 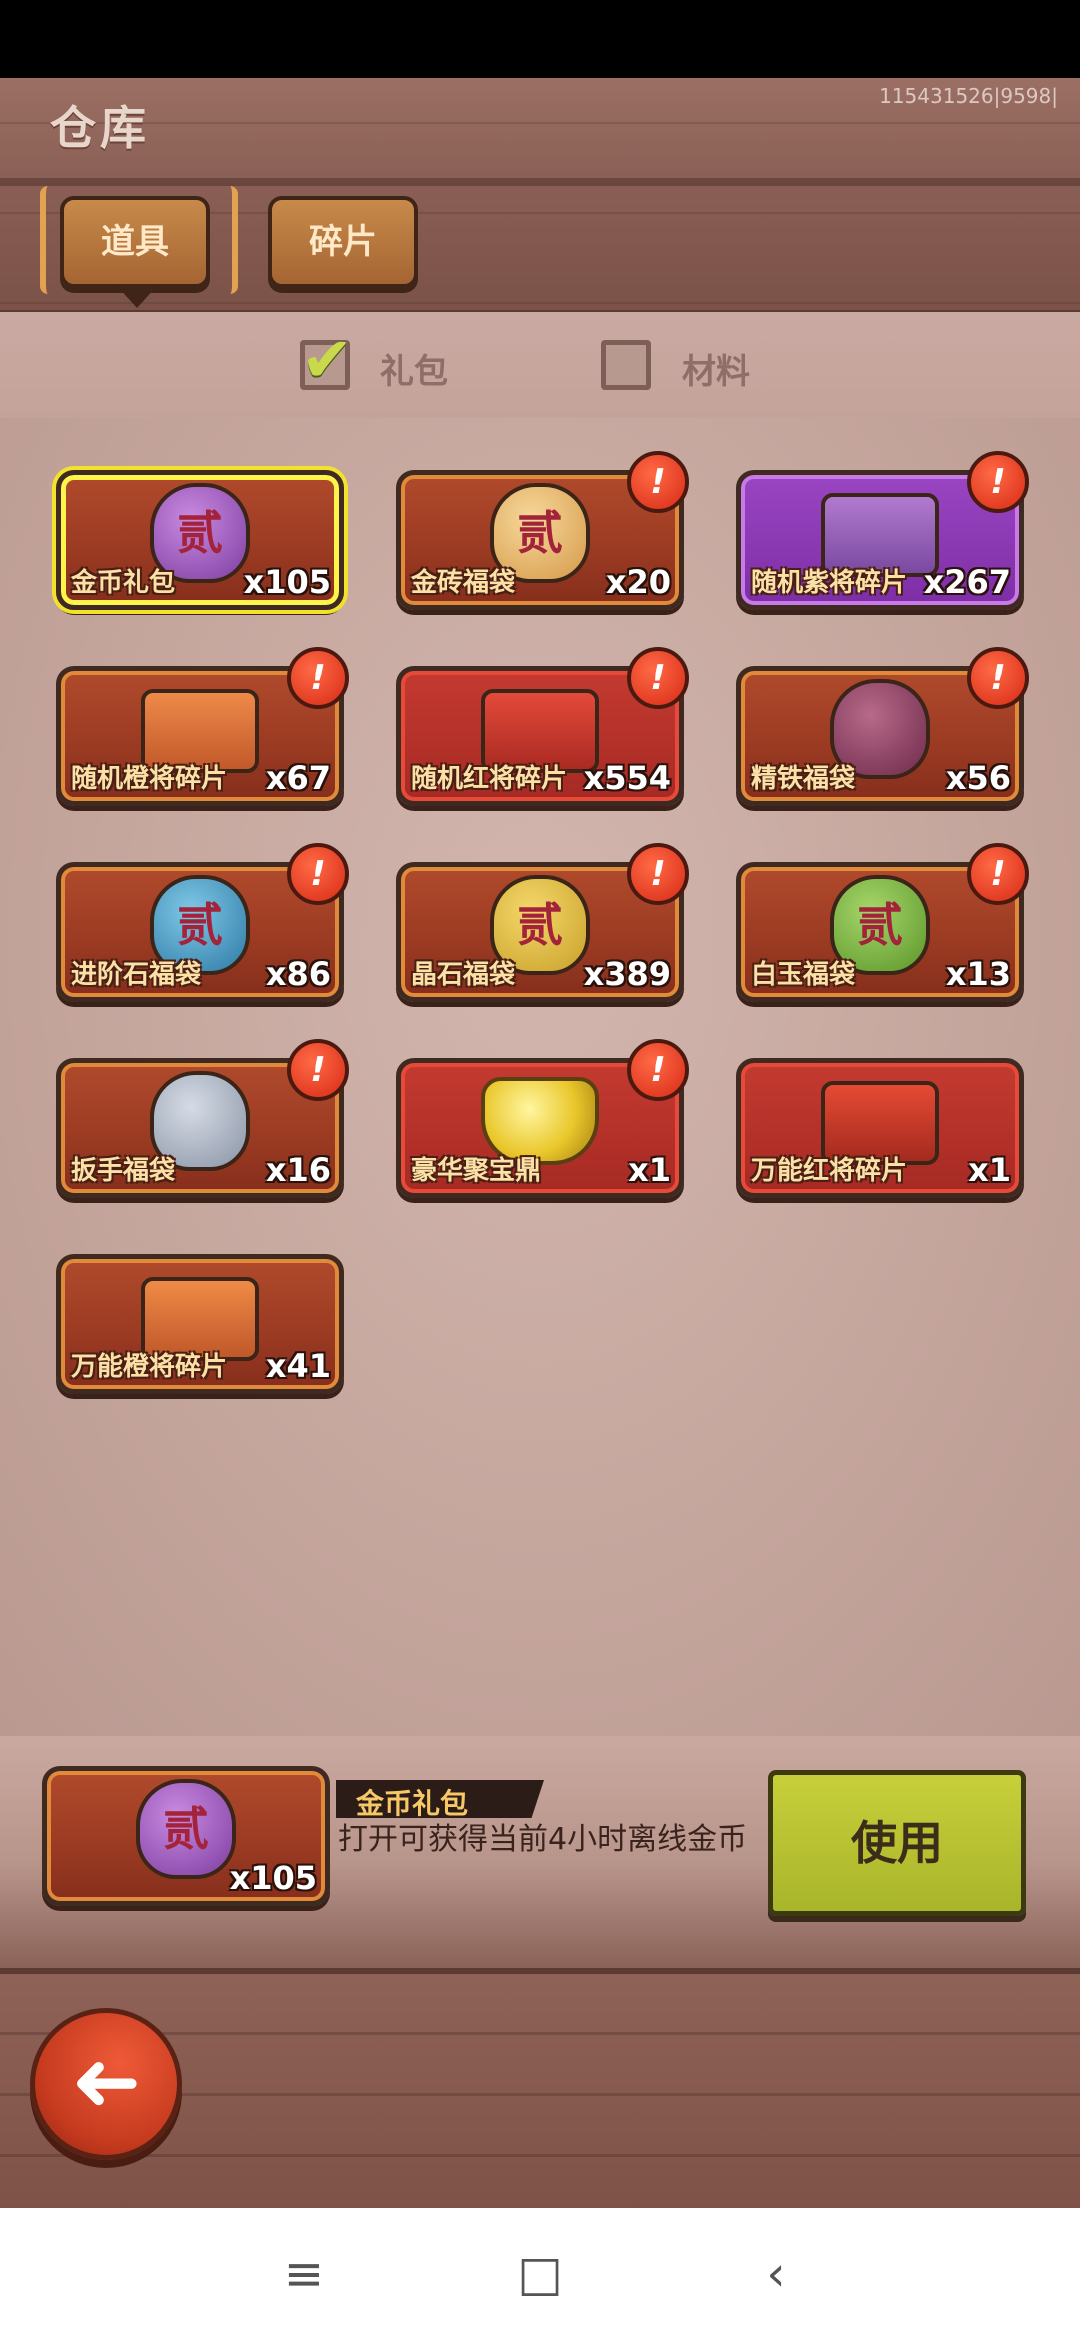 I want to click on status-bar, so click(x=540, y=39).